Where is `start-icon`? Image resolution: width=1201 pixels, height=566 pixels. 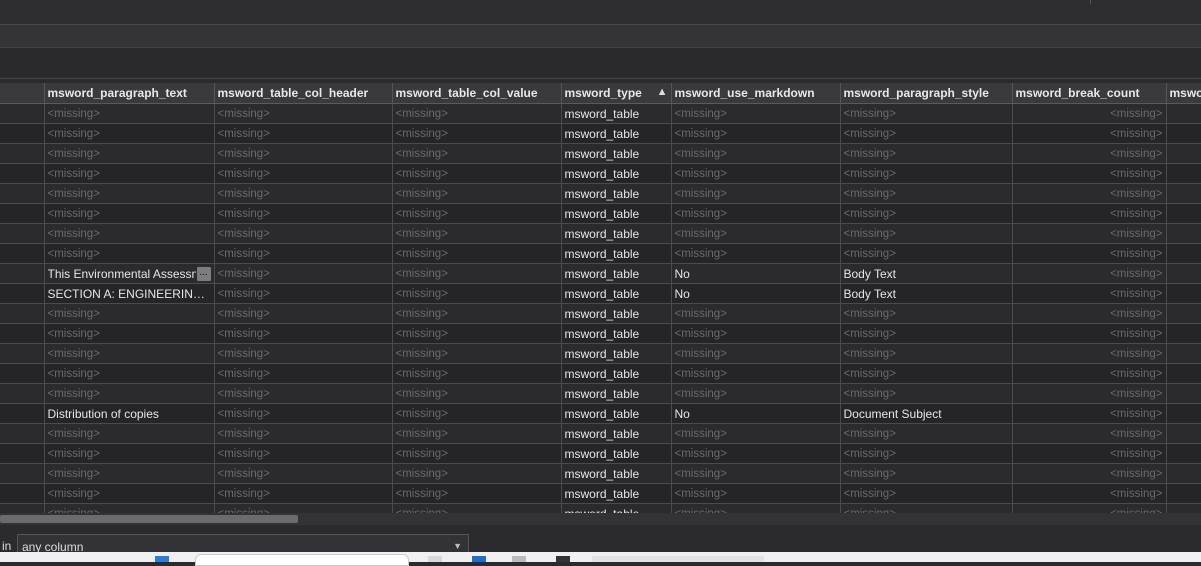 start-icon is located at coordinates (162, 559).